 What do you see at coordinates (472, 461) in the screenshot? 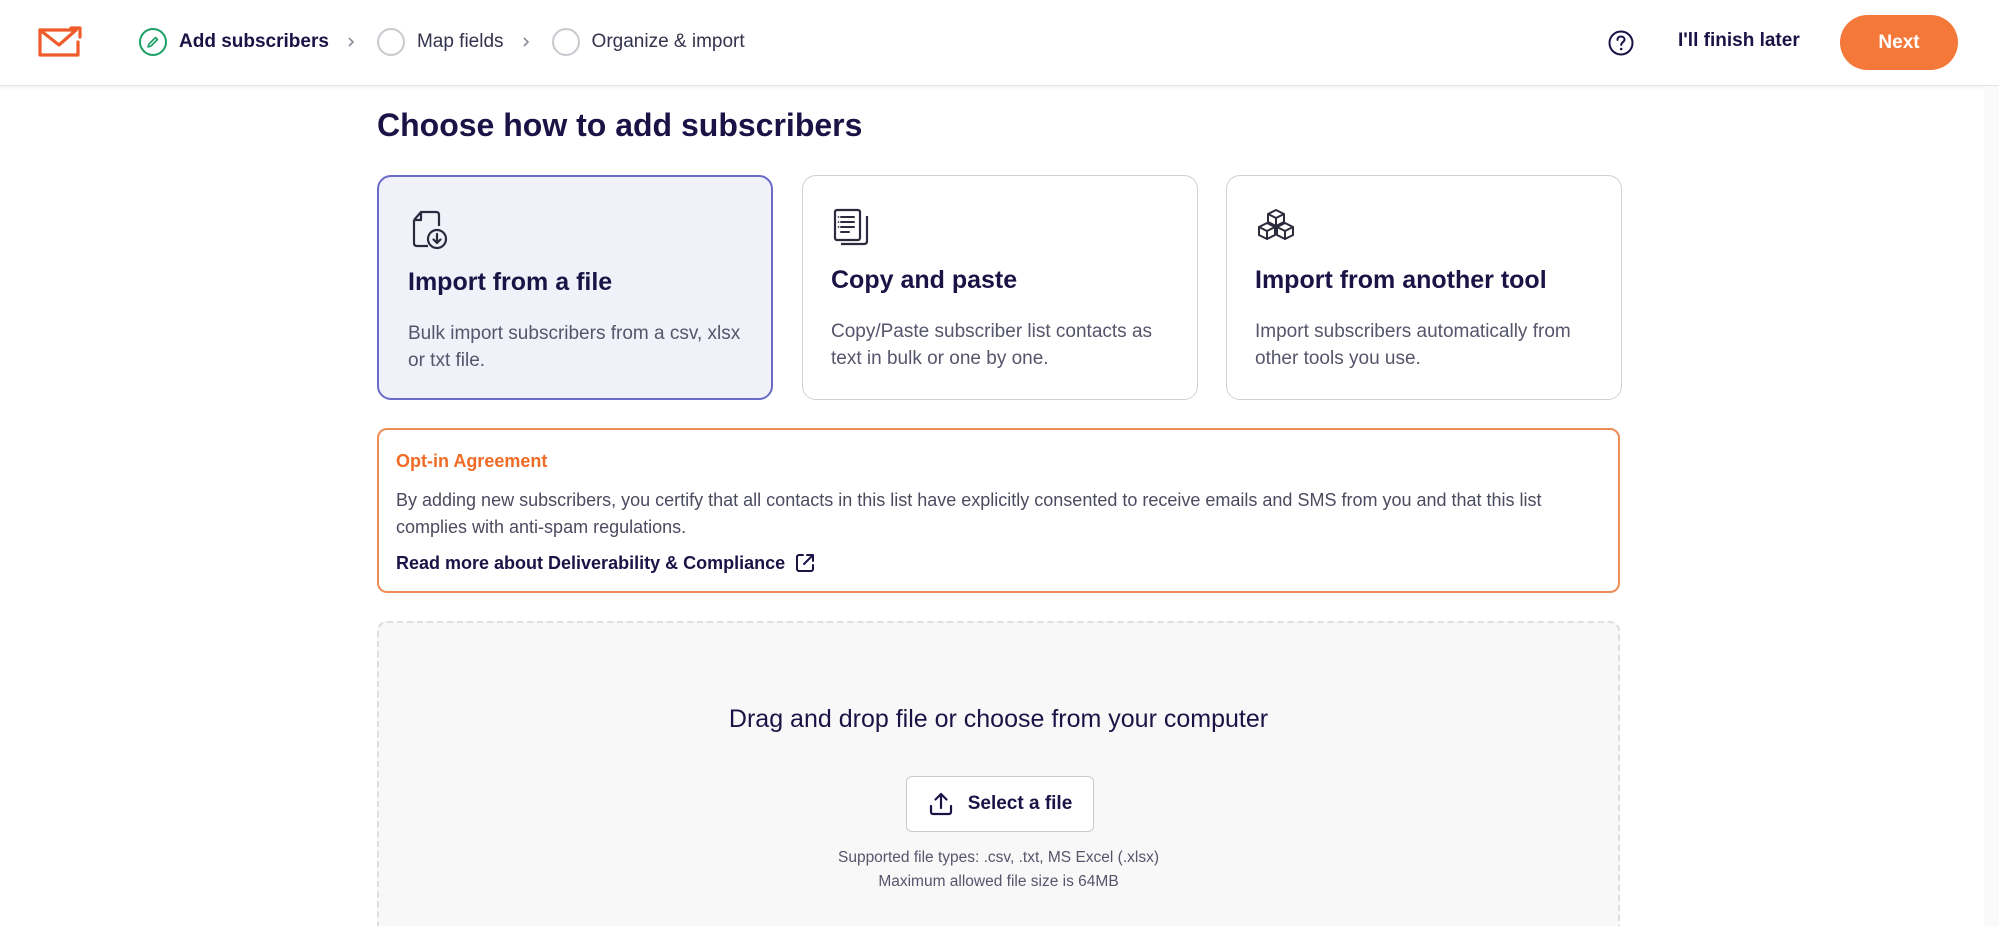
I see `optin-title: Opt-in Agreement` at bounding box center [472, 461].